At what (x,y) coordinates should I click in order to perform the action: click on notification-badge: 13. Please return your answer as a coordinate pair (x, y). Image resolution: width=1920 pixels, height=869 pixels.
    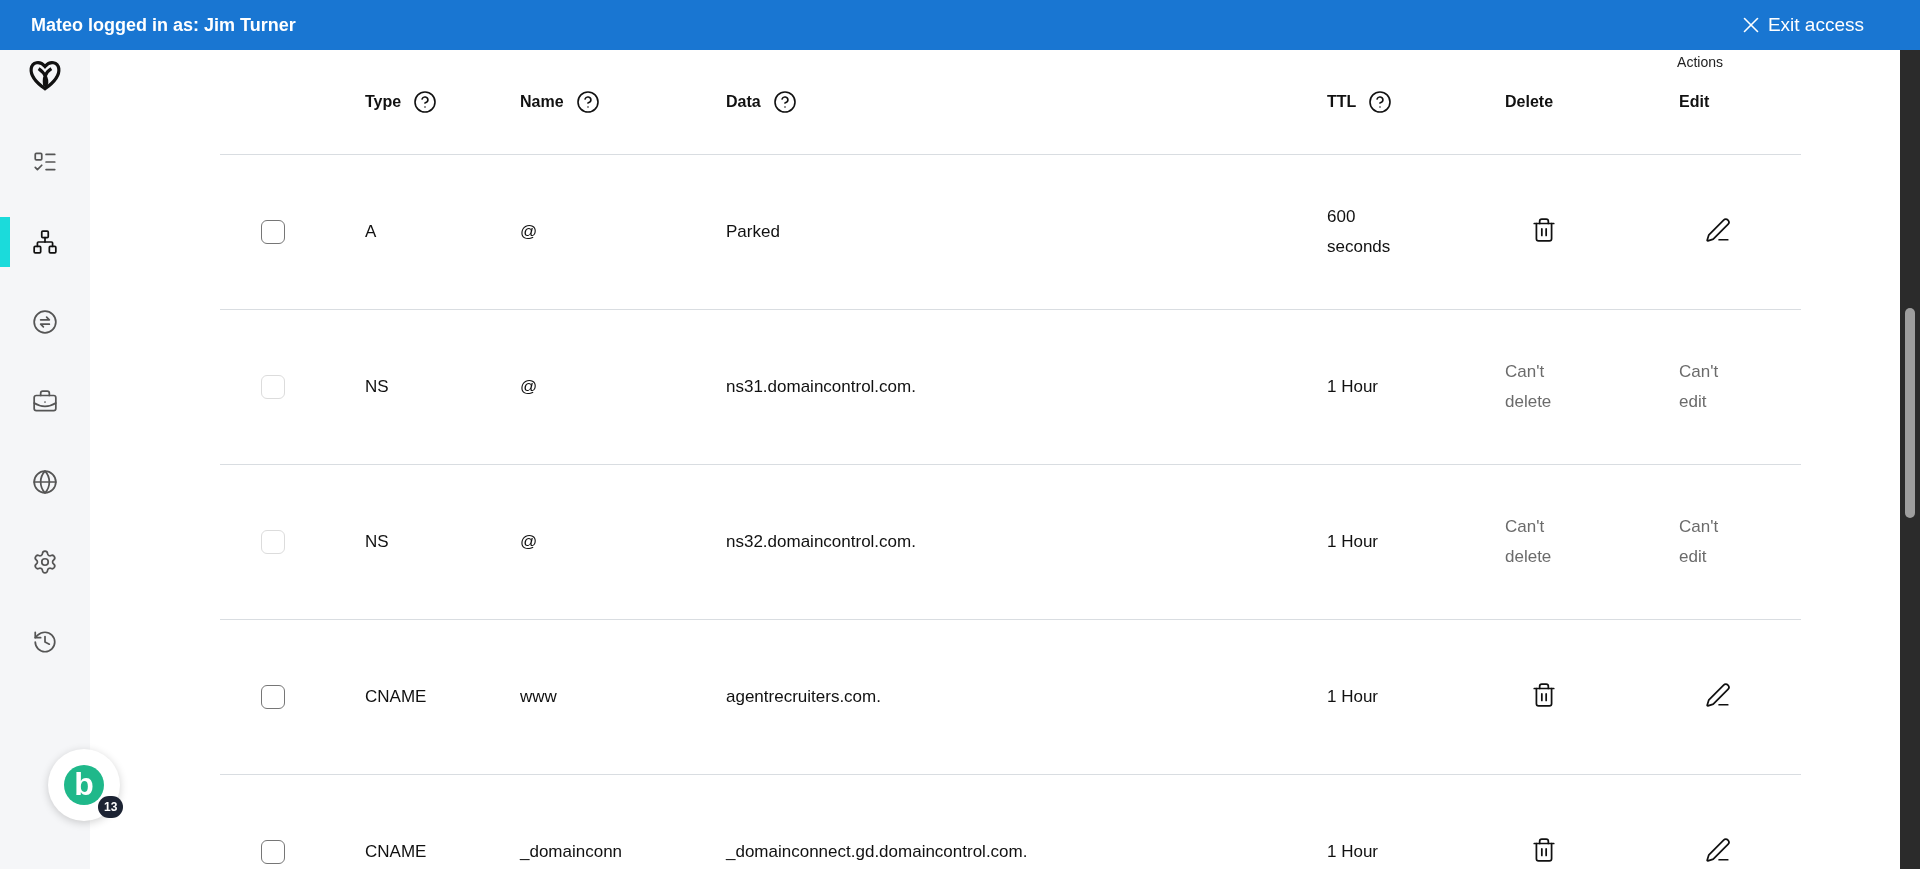
    Looking at the image, I should click on (111, 807).